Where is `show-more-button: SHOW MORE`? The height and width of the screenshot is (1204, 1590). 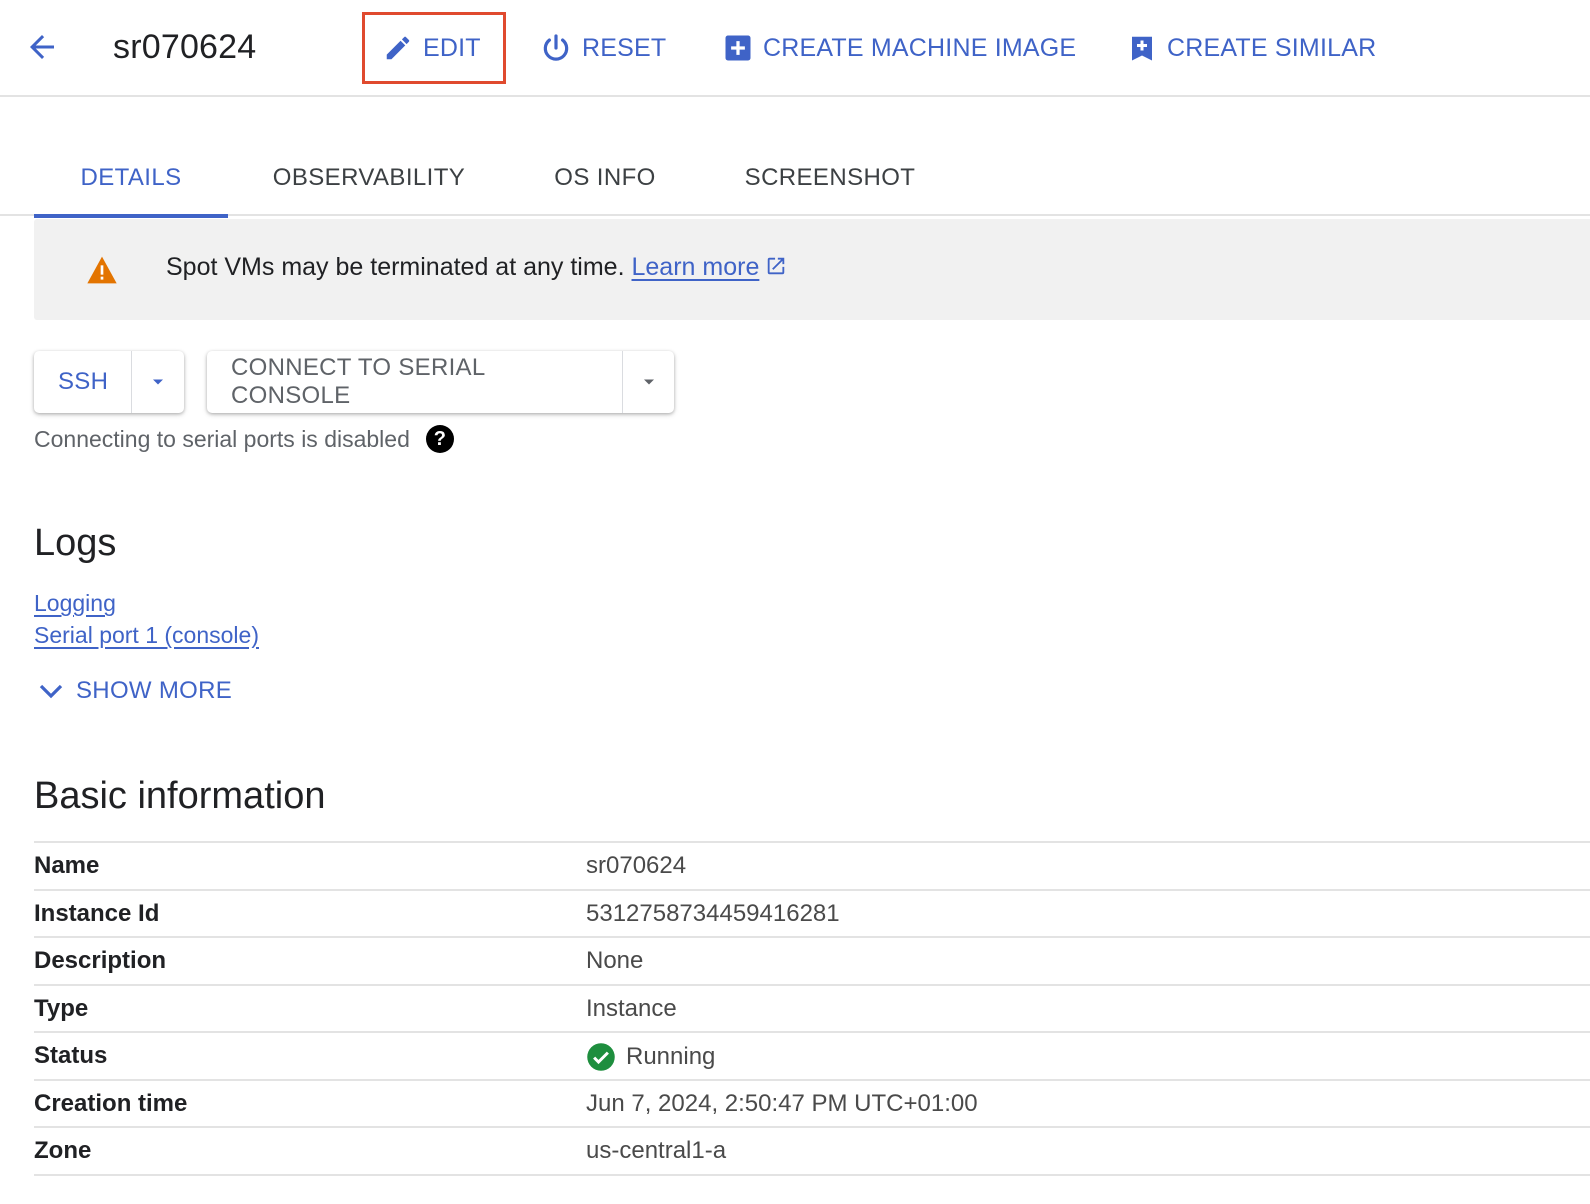
show-more-button: SHOW MORE is located at coordinates (134, 691).